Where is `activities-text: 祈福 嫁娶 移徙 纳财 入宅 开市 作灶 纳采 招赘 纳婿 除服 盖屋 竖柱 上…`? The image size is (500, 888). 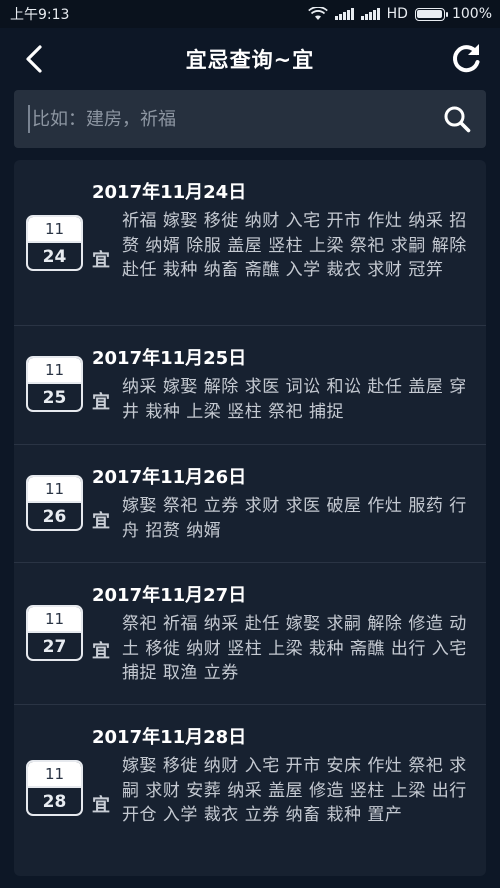
activities-text: 祈福 嫁娶 移徙 纳财 入宅 开市 作灶 纳采 招赘 纳婿 除服 盖屋 竖柱 上… is located at coordinates (294, 245).